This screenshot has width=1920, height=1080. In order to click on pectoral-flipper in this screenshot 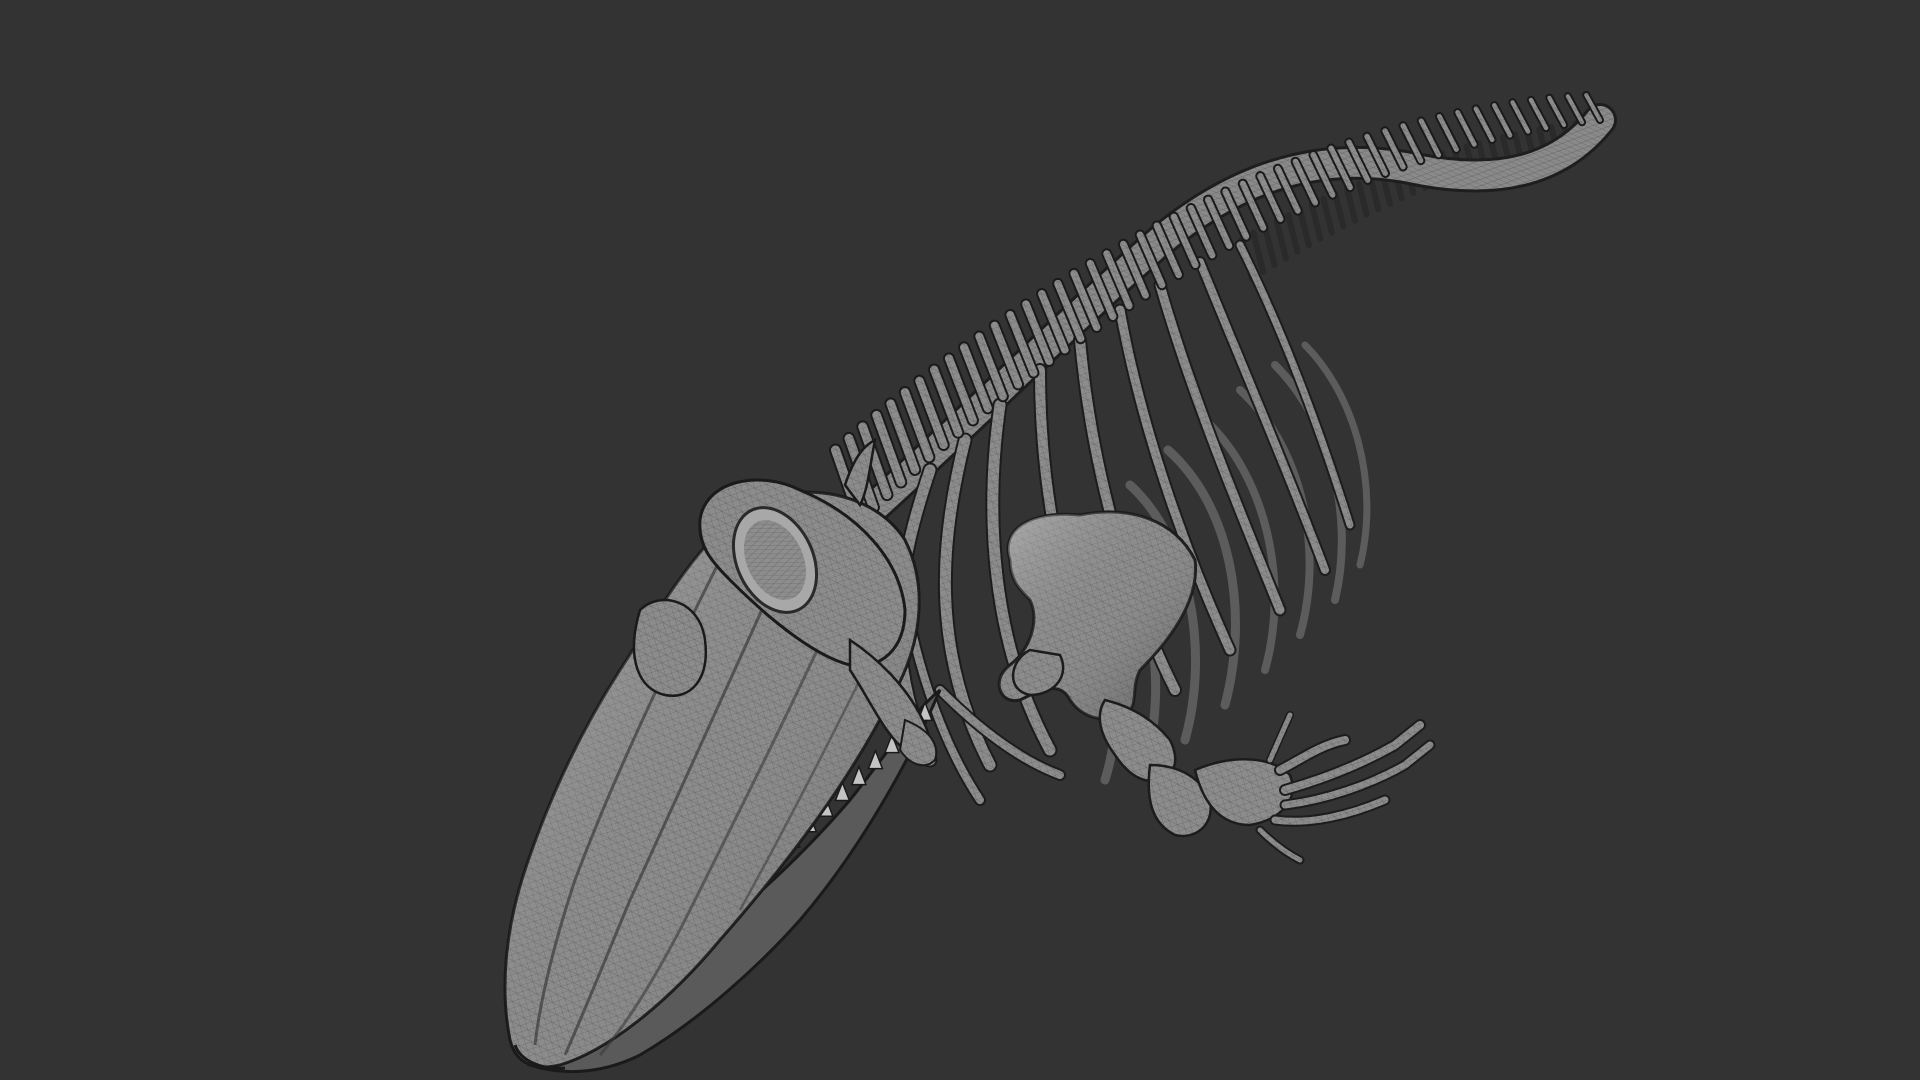, I will do `click(1216, 687)`.